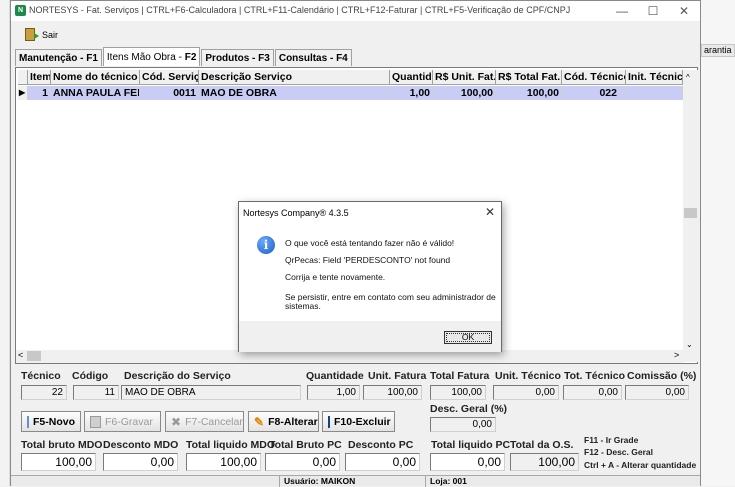 The height and width of the screenshot is (487, 735). I want to click on grid-cell-total: 100,00, so click(529, 93).